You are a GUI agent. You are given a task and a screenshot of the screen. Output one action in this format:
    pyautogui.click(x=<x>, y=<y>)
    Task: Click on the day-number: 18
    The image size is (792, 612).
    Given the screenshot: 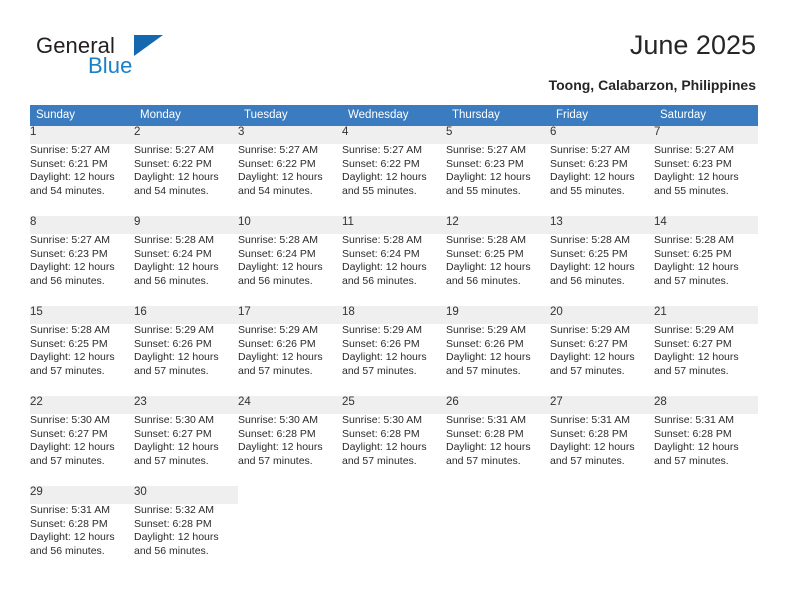 What is the action you would take?
    pyautogui.click(x=394, y=315)
    